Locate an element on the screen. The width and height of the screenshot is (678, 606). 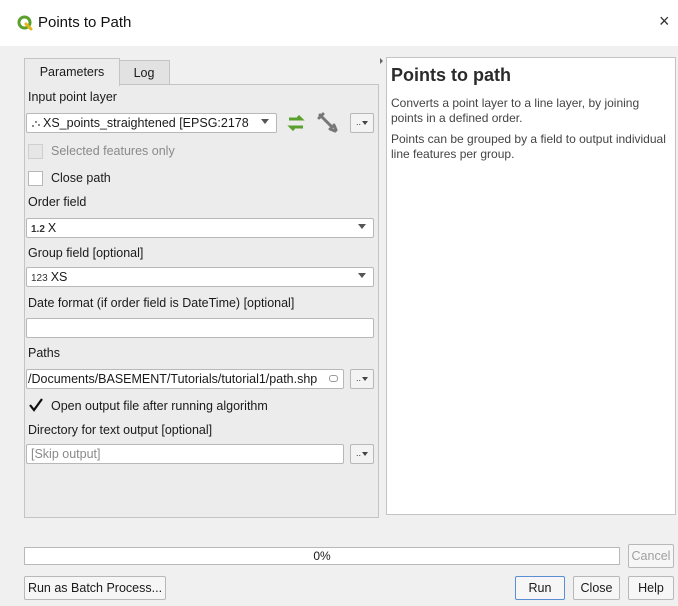
group-field-label: Group field [optional] is located at coordinates (86, 253).